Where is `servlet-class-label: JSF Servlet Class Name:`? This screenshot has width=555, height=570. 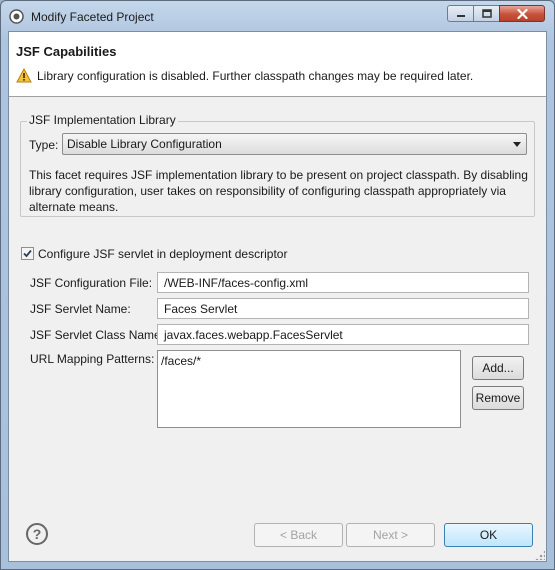 servlet-class-label: JSF Servlet Class Name: is located at coordinates (97, 335).